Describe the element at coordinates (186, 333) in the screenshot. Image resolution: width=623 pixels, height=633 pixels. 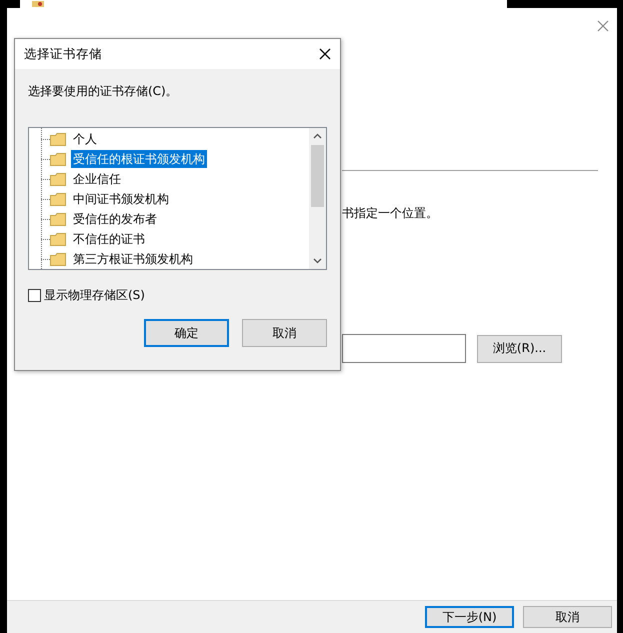
I see `dialog-button: 确定` at that location.